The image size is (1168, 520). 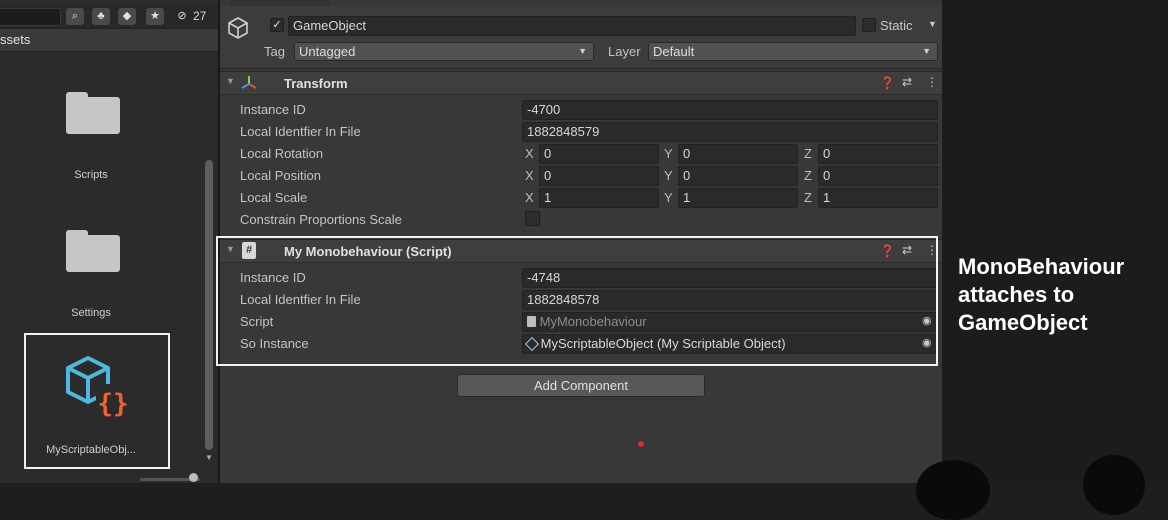 What do you see at coordinates (599, 154) in the screenshot?
I see `rotation-x-field: 0` at bounding box center [599, 154].